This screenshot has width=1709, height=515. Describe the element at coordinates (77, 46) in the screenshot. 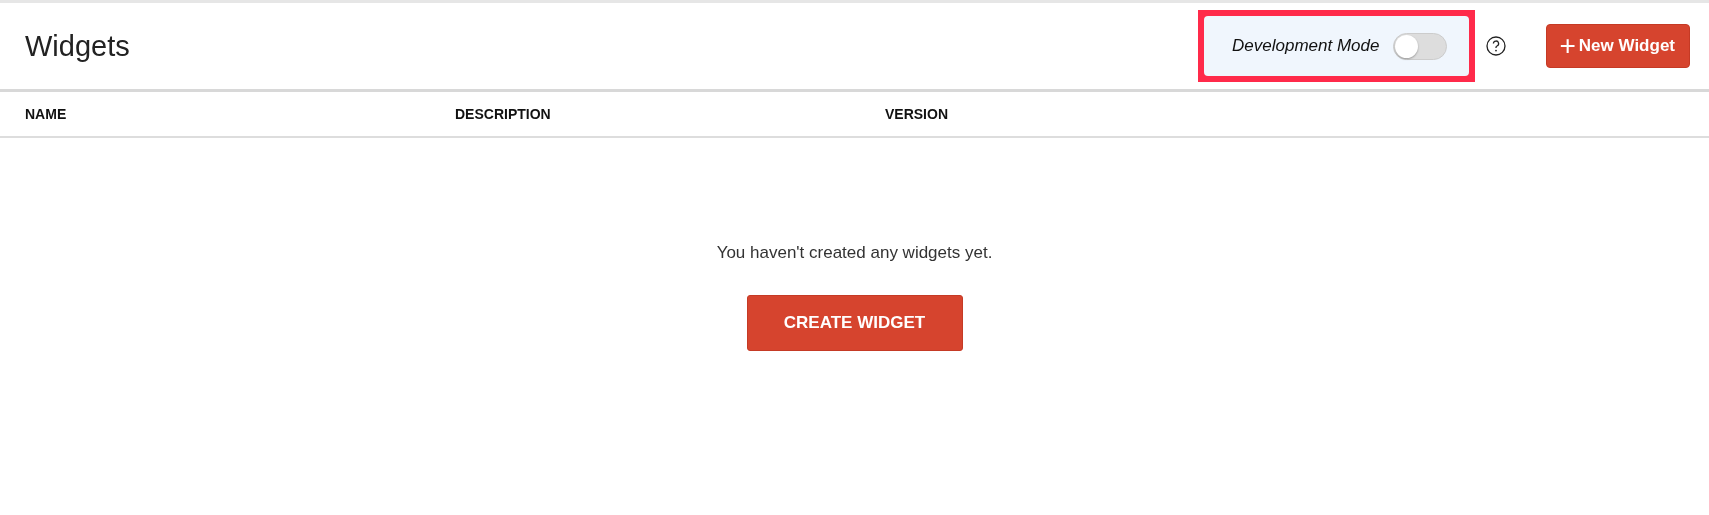

I see `page-title: Widgets` at that location.